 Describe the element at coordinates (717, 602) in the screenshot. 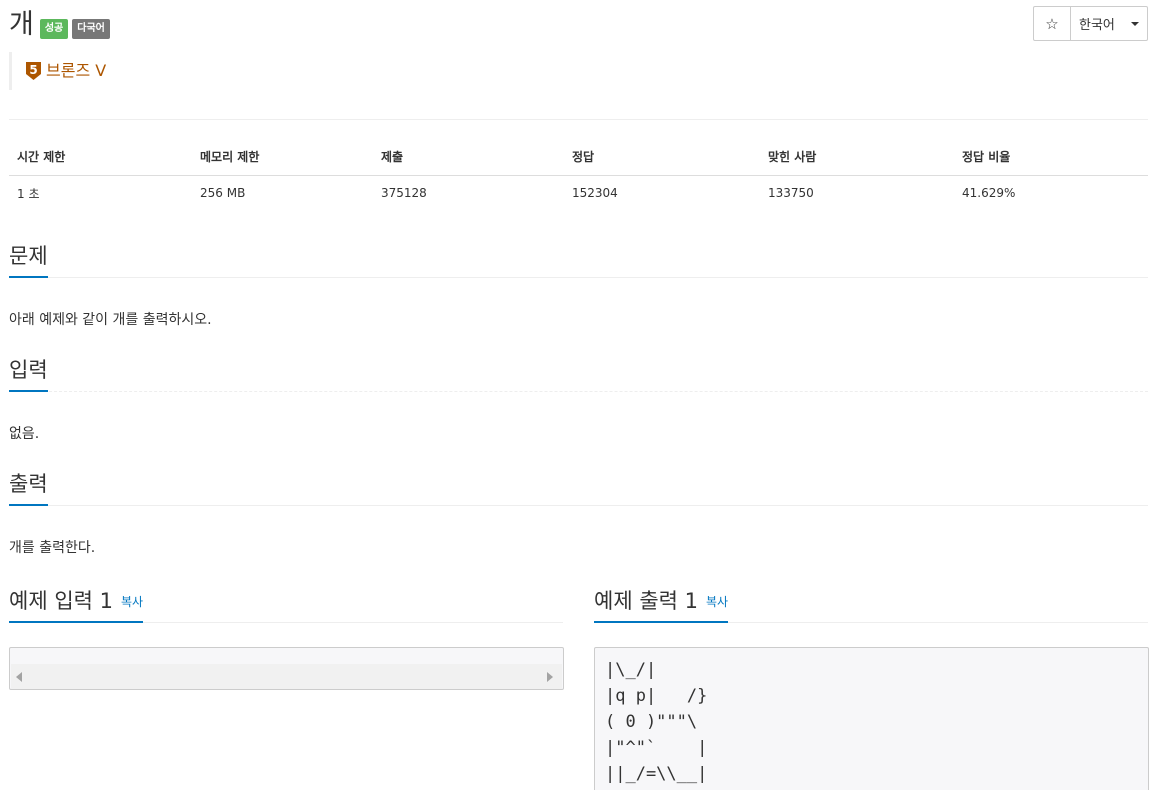

I see `copy-sample-output-button: 복사` at that location.